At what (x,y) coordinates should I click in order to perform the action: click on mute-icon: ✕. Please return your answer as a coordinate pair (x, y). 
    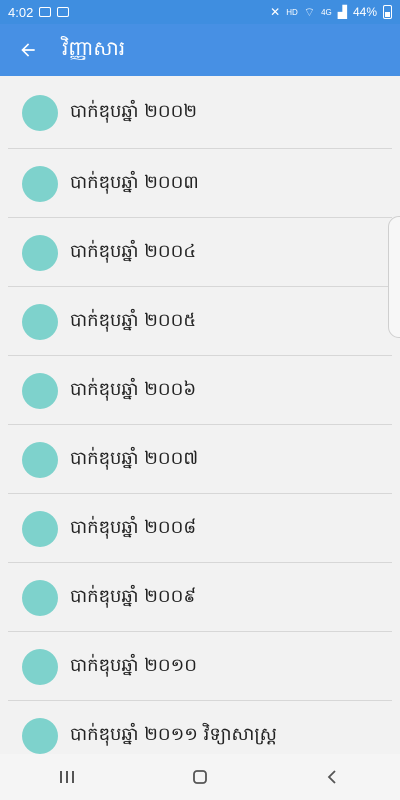
    Looking at the image, I should click on (275, 12).